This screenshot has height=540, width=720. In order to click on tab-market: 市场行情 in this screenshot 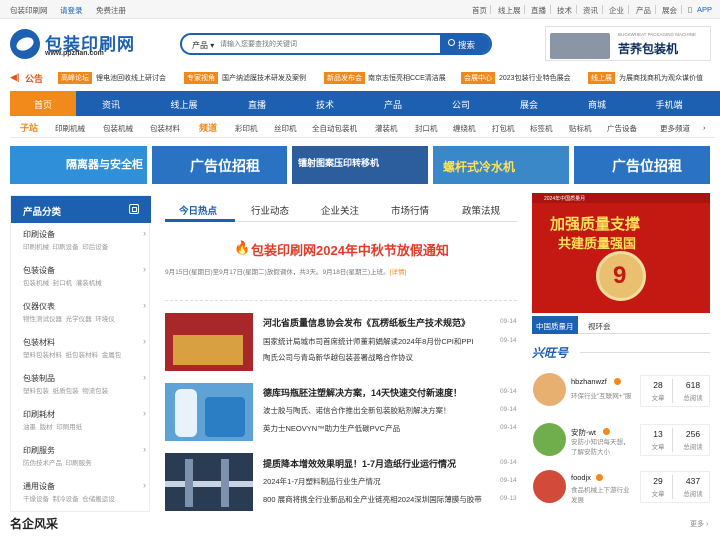, I will do `click(410, 210)`.